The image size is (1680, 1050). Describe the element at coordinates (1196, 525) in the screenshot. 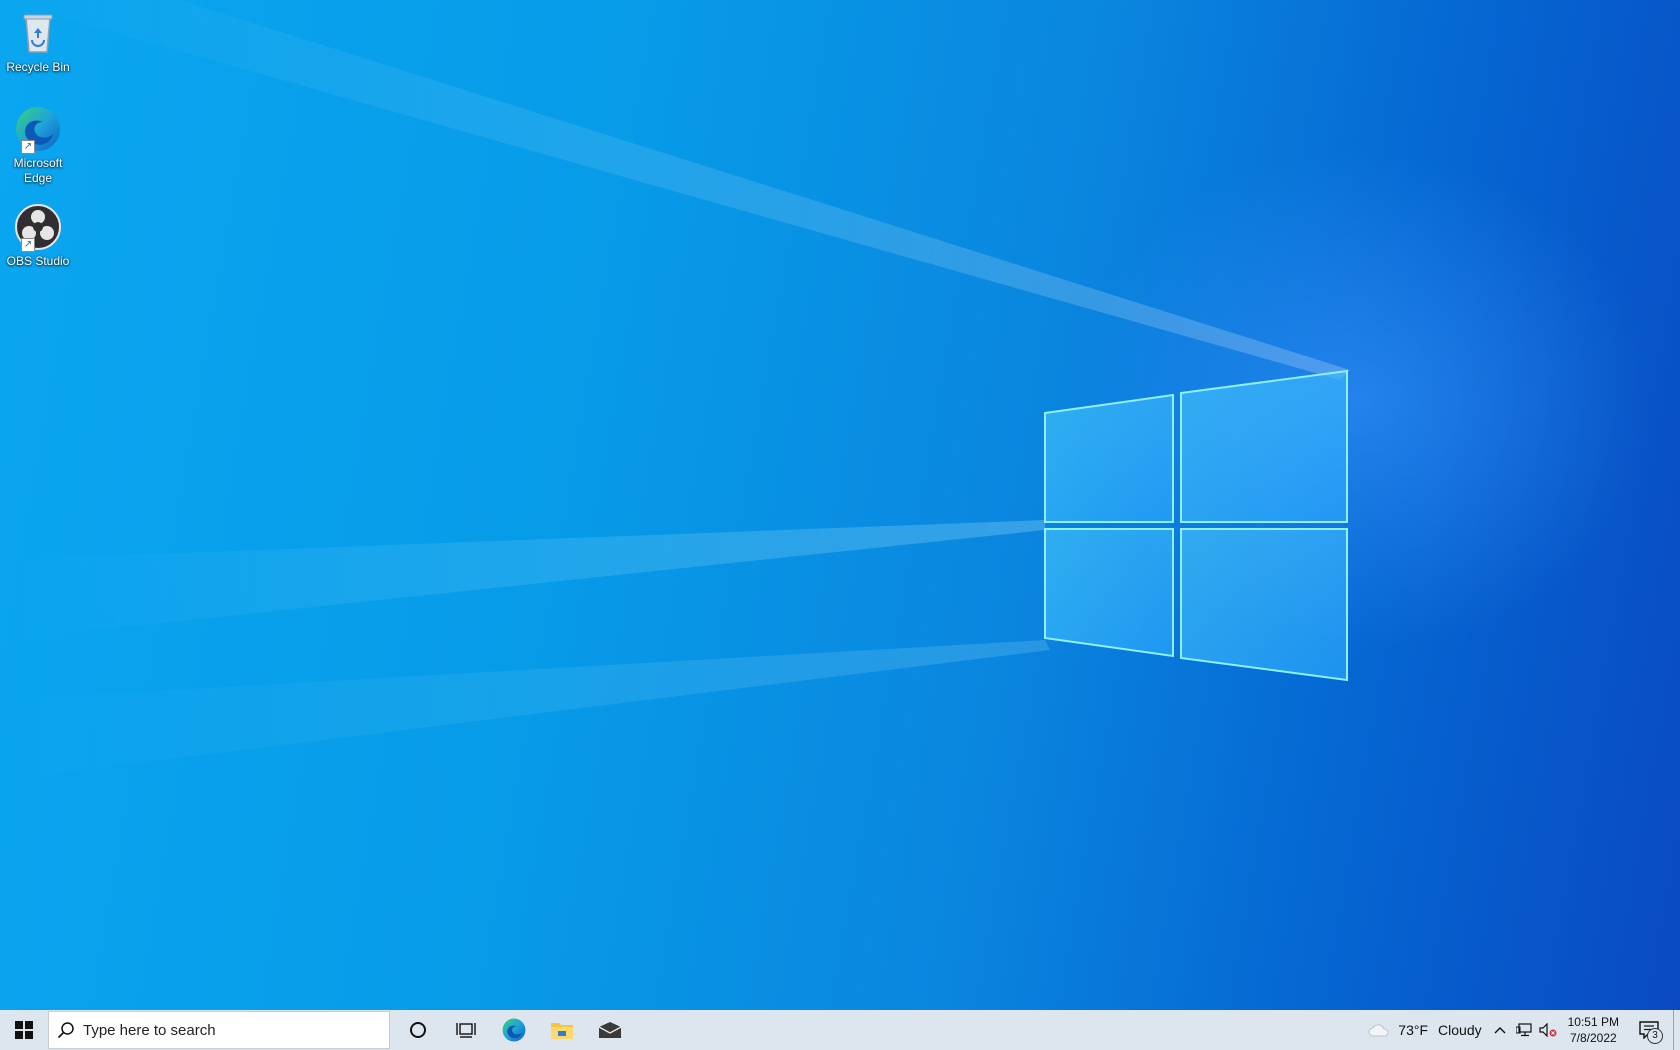

I see `windows-wallpaper-logo` at that location.